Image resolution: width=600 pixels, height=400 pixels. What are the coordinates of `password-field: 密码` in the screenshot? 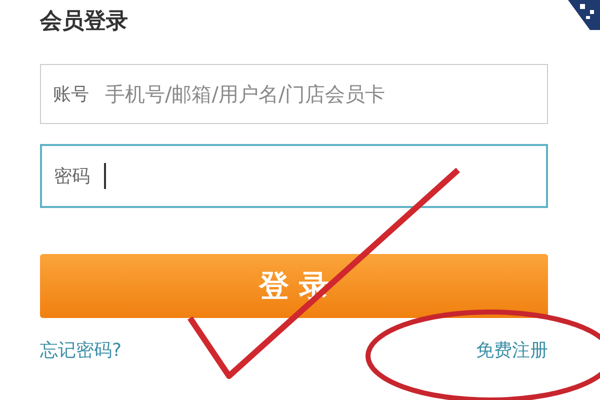 It's located at (294, 176).